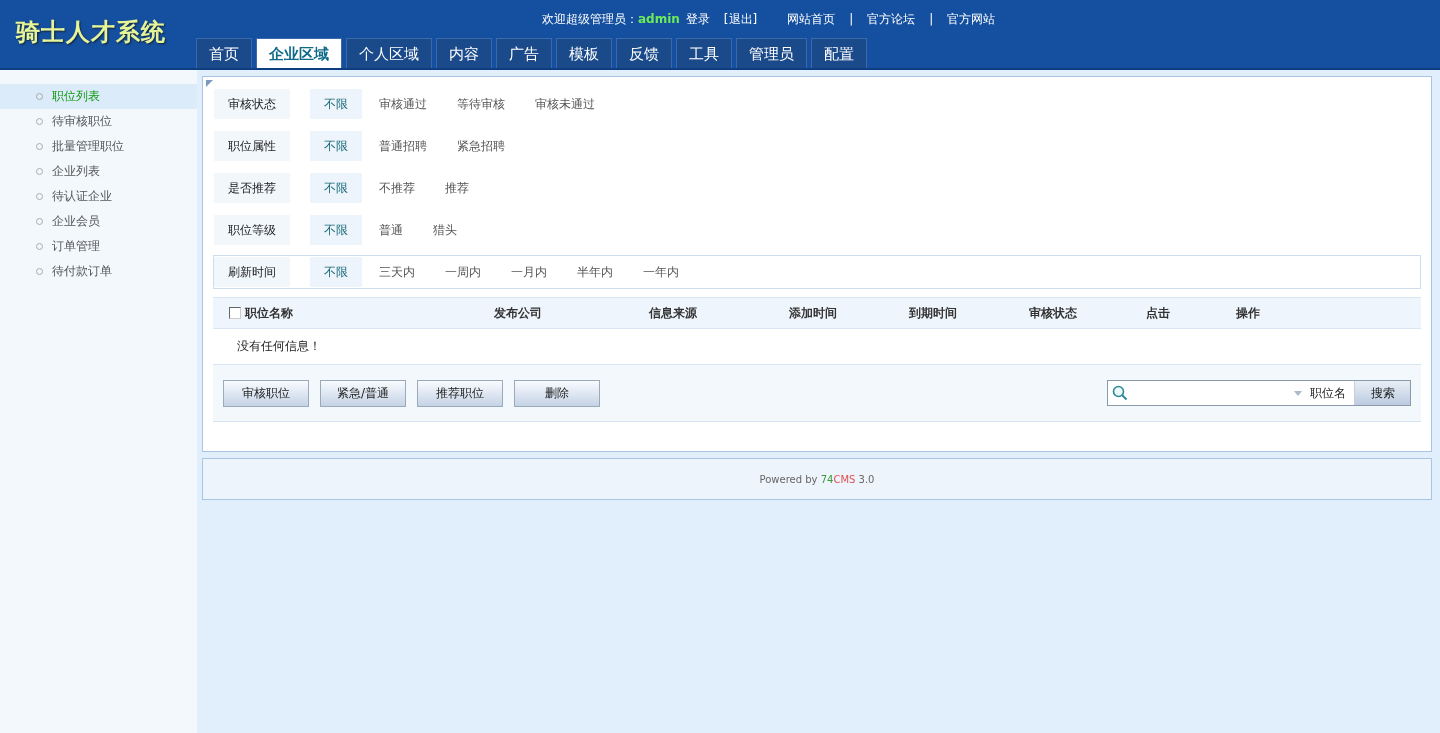 Image resolution: width=1440 pixels, height=733 pixels. What do you see at coordinates (463, 272) in the screenshot?
I see `filter-option: 一周内` at bounding box center [463, 272].